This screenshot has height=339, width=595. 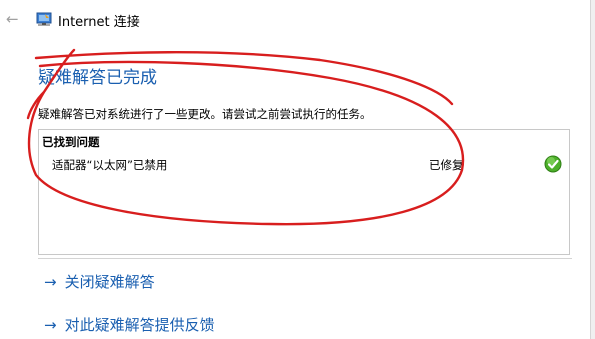 What do you see at coordinates (139, 325) in the screenshot?
I see `feedback-label: 对此疑难解答提供反馈` at bounding box center [139, 325].